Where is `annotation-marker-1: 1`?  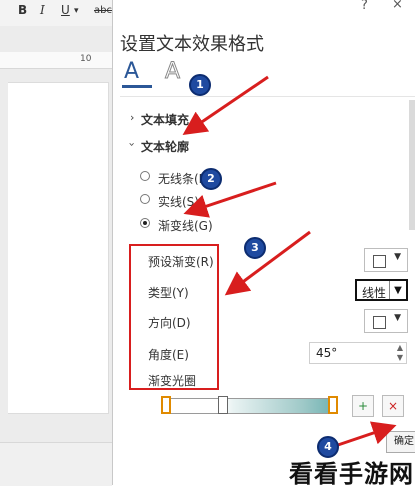 annotation-marker-1: 1 is located at coordinates (200, 85).